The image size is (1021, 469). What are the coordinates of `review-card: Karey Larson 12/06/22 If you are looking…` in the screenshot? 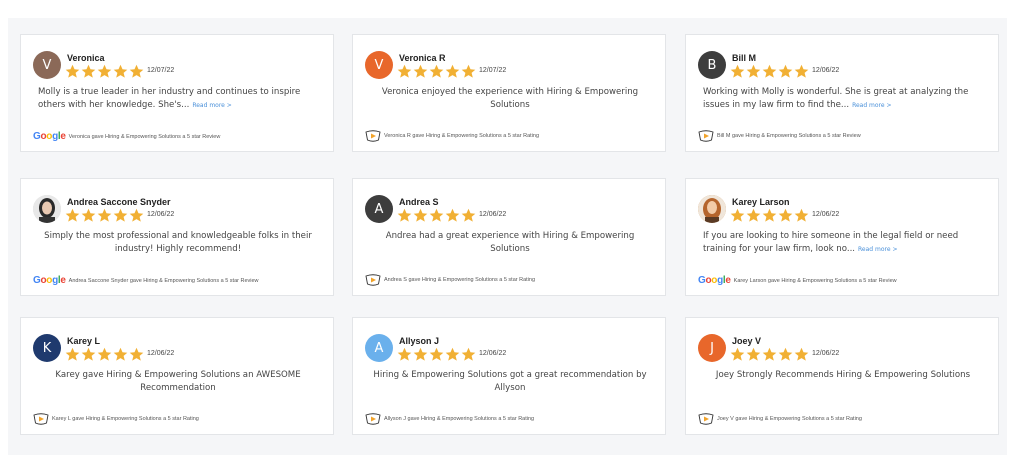 It's located at (842, 237).